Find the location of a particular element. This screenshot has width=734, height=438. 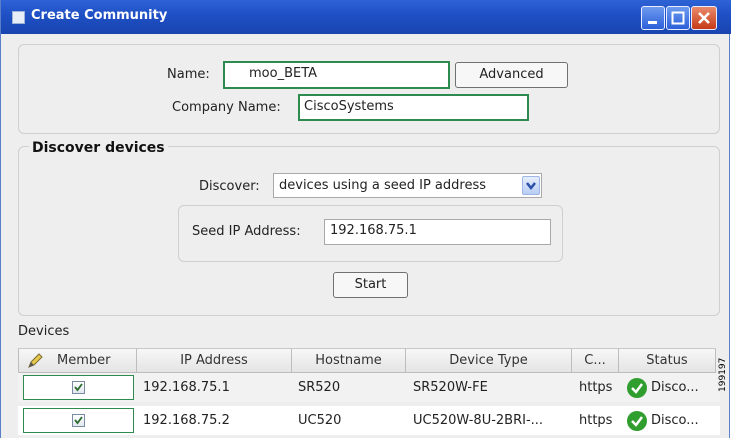

ip-cell: 192.168.75.2 is located at coordinates (186, 420).